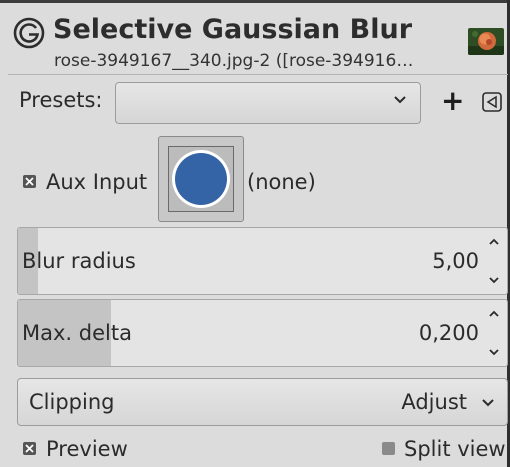 The height and width of the screenshot is (467, 510). What do you see at coordinates (262, 402) in the screenshot?
I see `clipping-combo: Clipping Adjust` at bounding box center [262, 402].